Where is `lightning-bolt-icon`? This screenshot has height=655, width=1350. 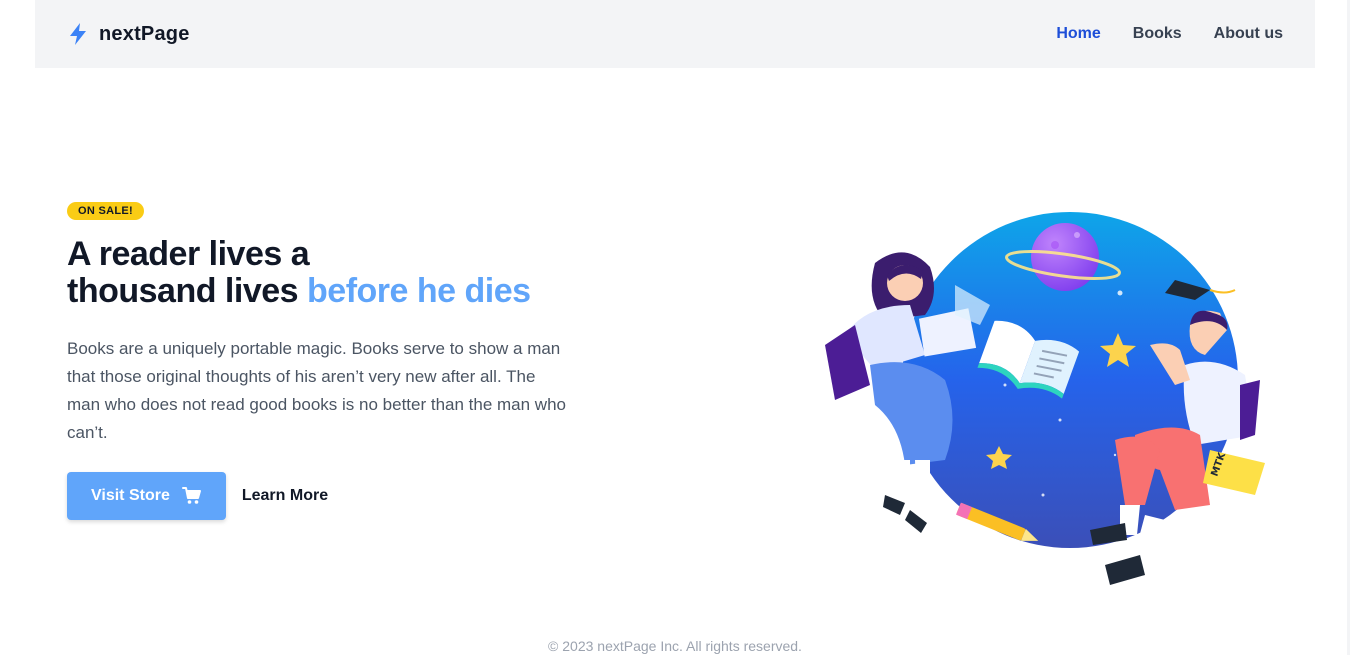
lightning-bolt-icon is located at coordinates (78, 34).